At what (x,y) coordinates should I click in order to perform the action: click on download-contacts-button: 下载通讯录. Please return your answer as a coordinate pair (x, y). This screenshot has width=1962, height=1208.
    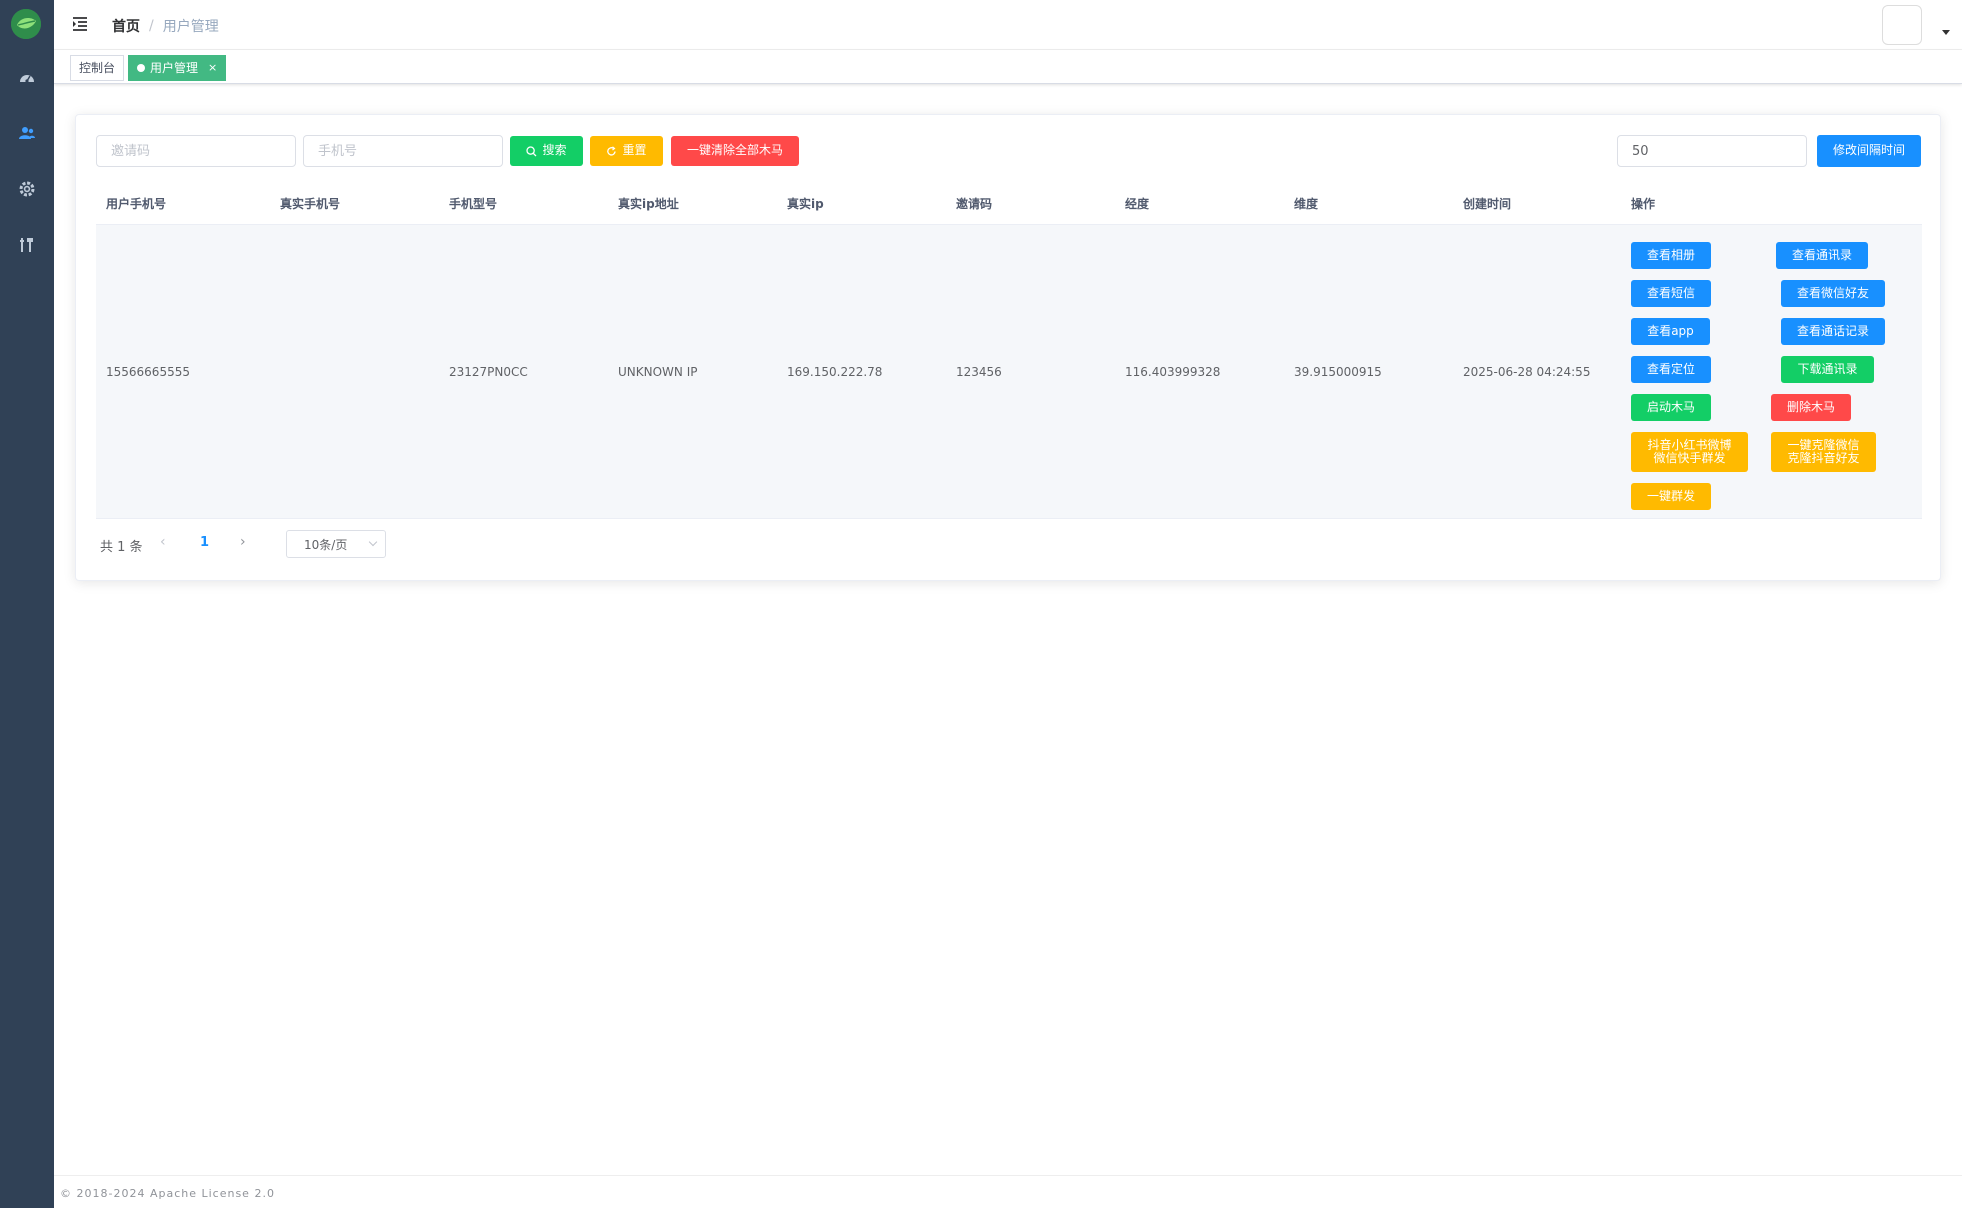
    Looking at the image, I should click on (1827, 369).